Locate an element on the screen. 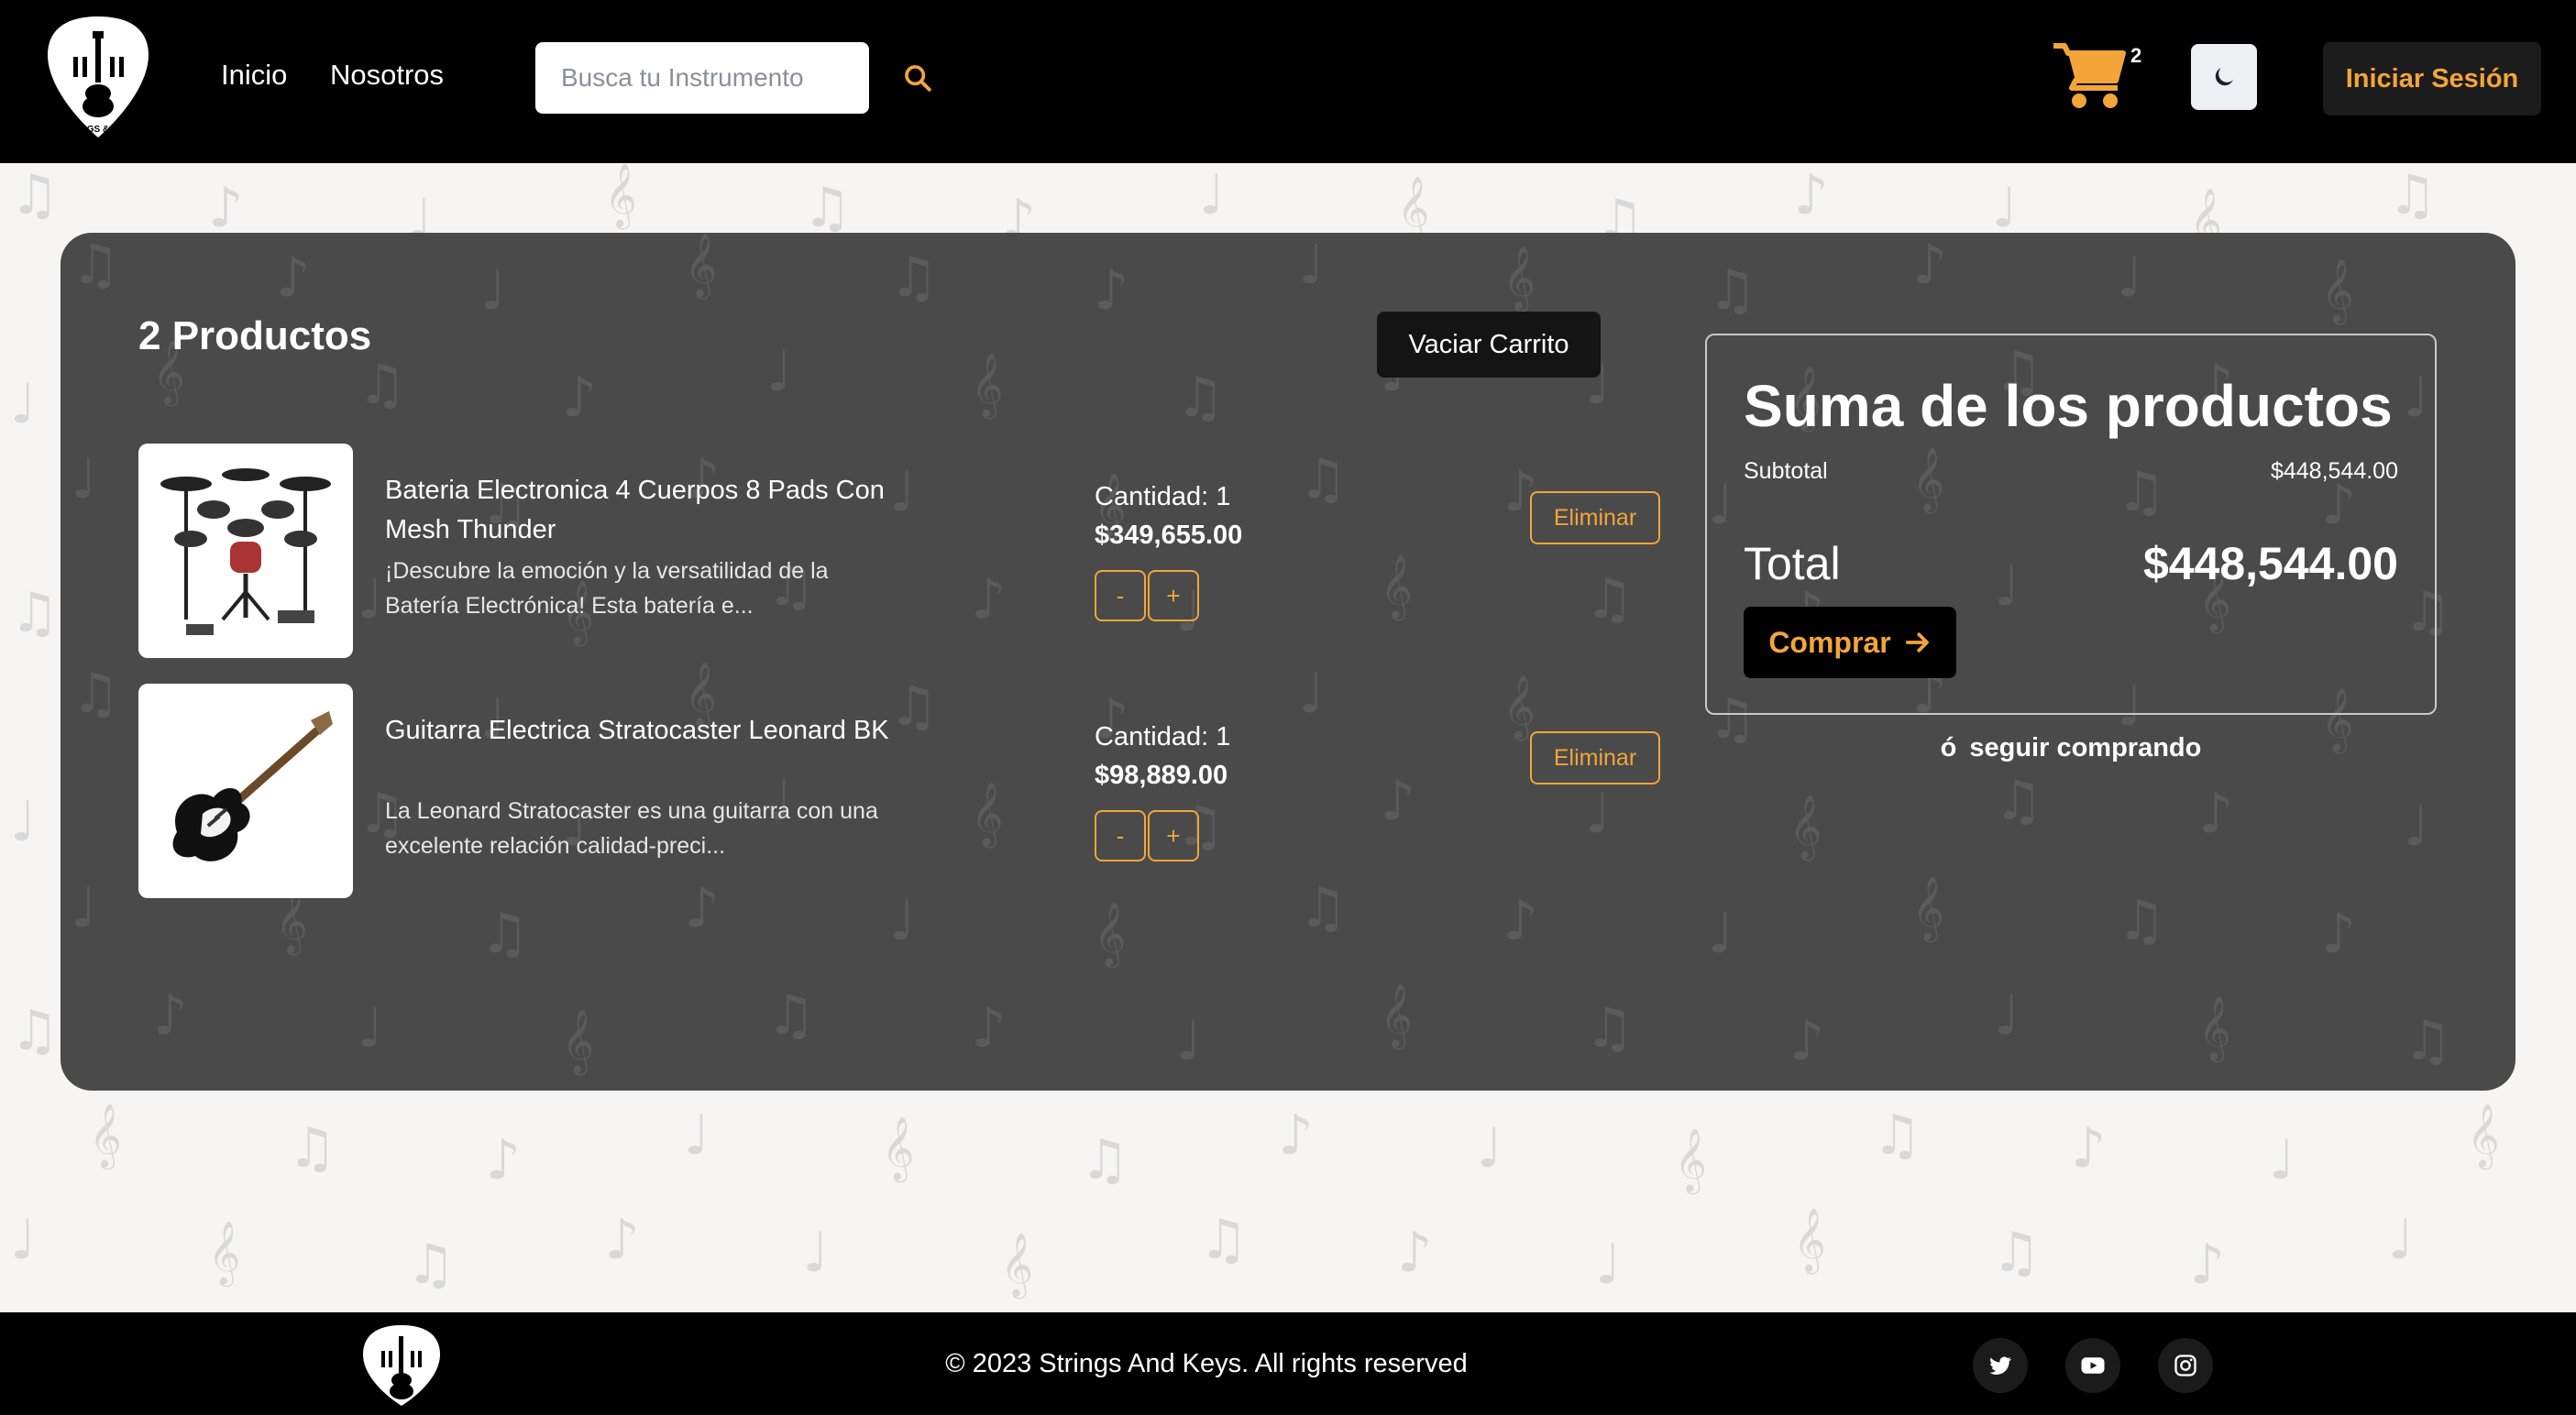  moon-icon is located at coordinates (2224, 77).